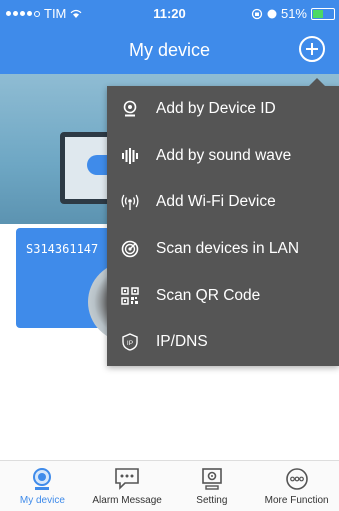 Image resolution: width=339 pixels, height=511 pixels. What do you see at coordinates (182, 342) in the screenshot?
I see `menu-item-label: IP/DNS` at bounding box center [182, 342].